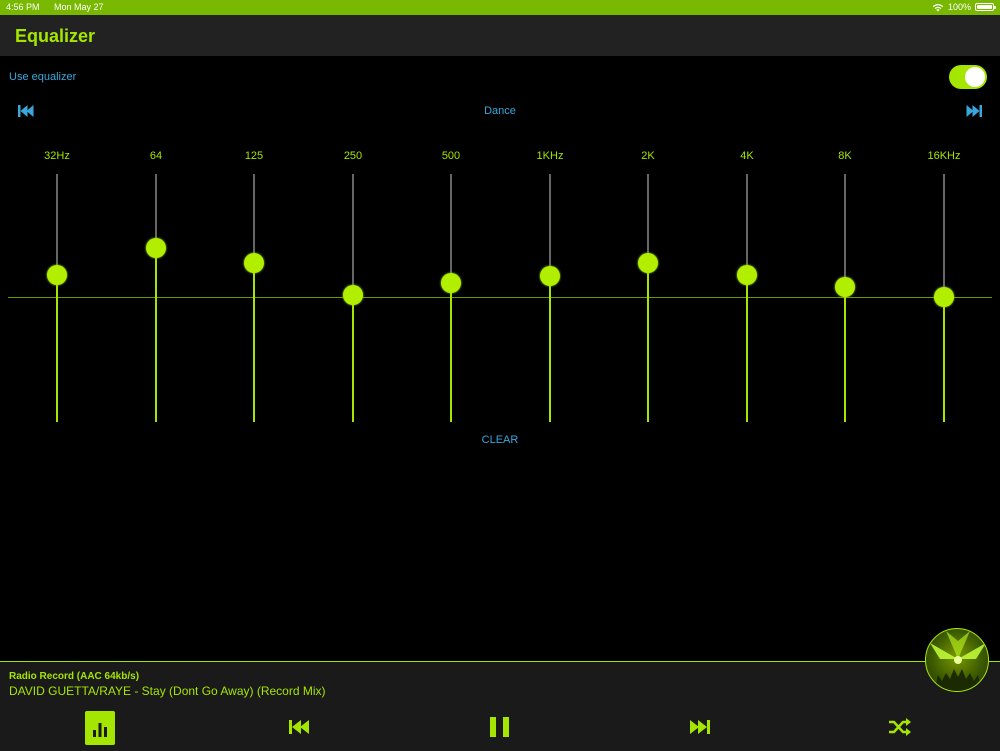 The height and width of the screenshot is (751, 1000). I want to click on page-title: Equalizer, so click(55, 36).